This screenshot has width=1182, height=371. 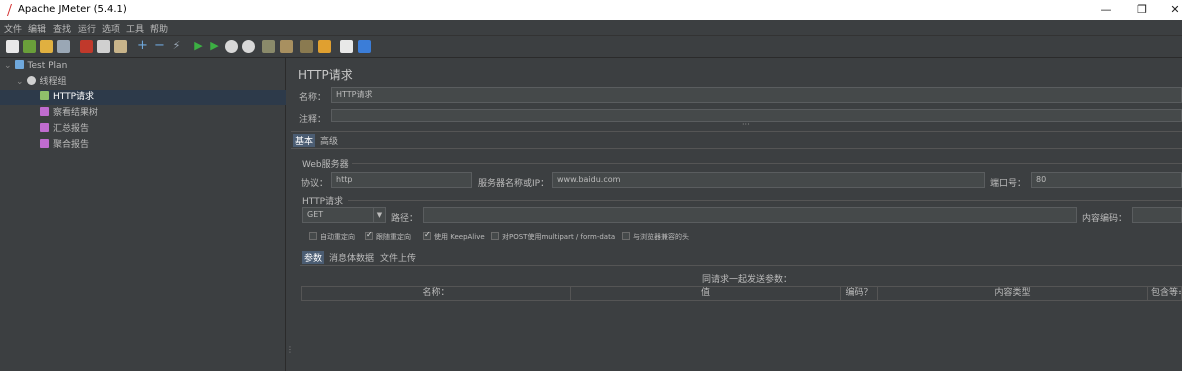 I want to click on close-button: ✕, so click(x=1171, y=10).